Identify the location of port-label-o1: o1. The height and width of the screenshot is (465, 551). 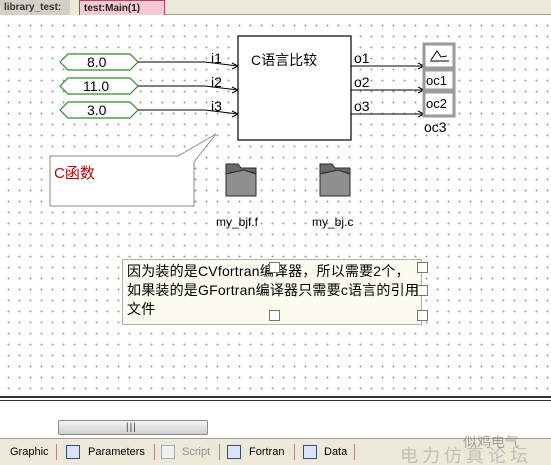
(362, 58).